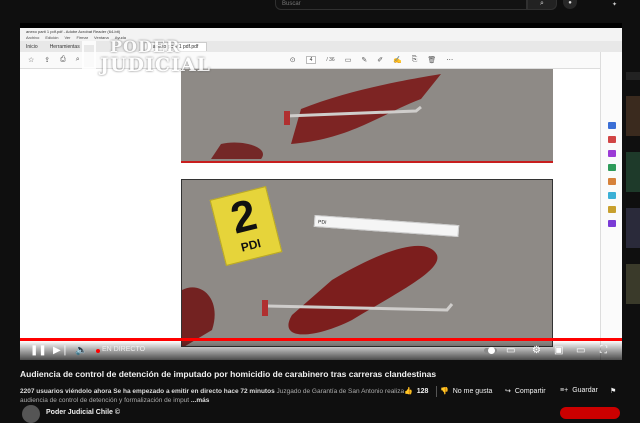 The height and width of the screenshot is (423, 640). Describe the element at coordinates (31, 60) in the screenshot. I see `star-icon: ☆` at that location.